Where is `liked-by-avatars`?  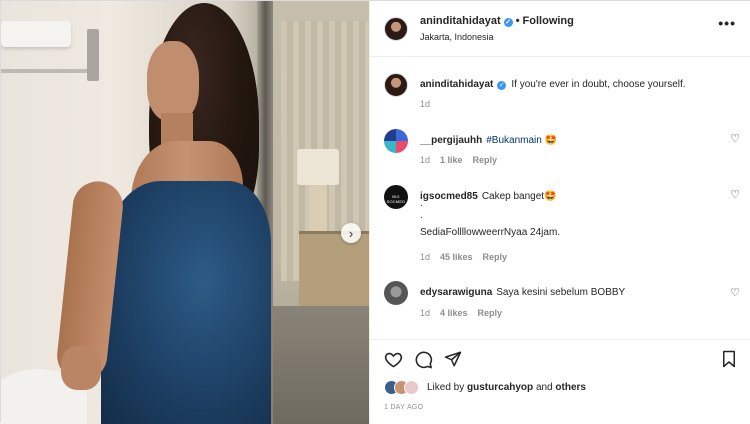
liked-by-avatars is located at coordinates (406, 388).